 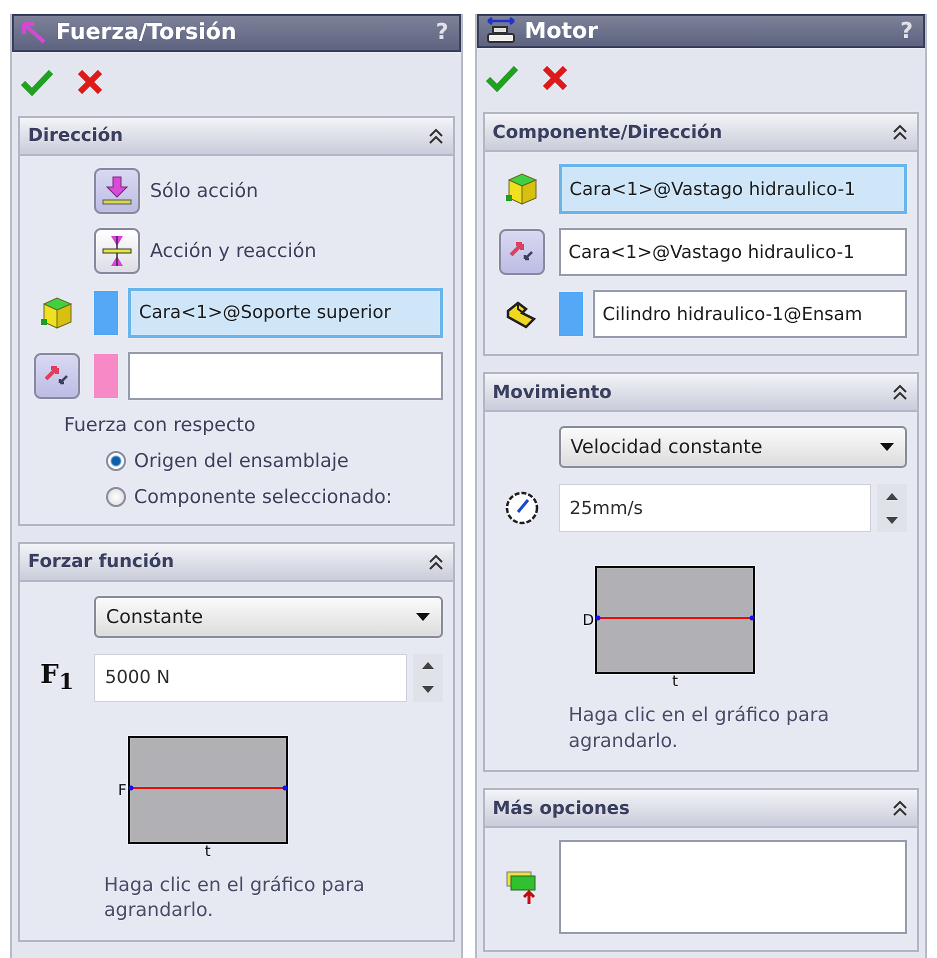 What do you see at coordinates (714, 508) in the screenshot?
I see `value-field: 25mm/s` at bounding box center [714, 508].